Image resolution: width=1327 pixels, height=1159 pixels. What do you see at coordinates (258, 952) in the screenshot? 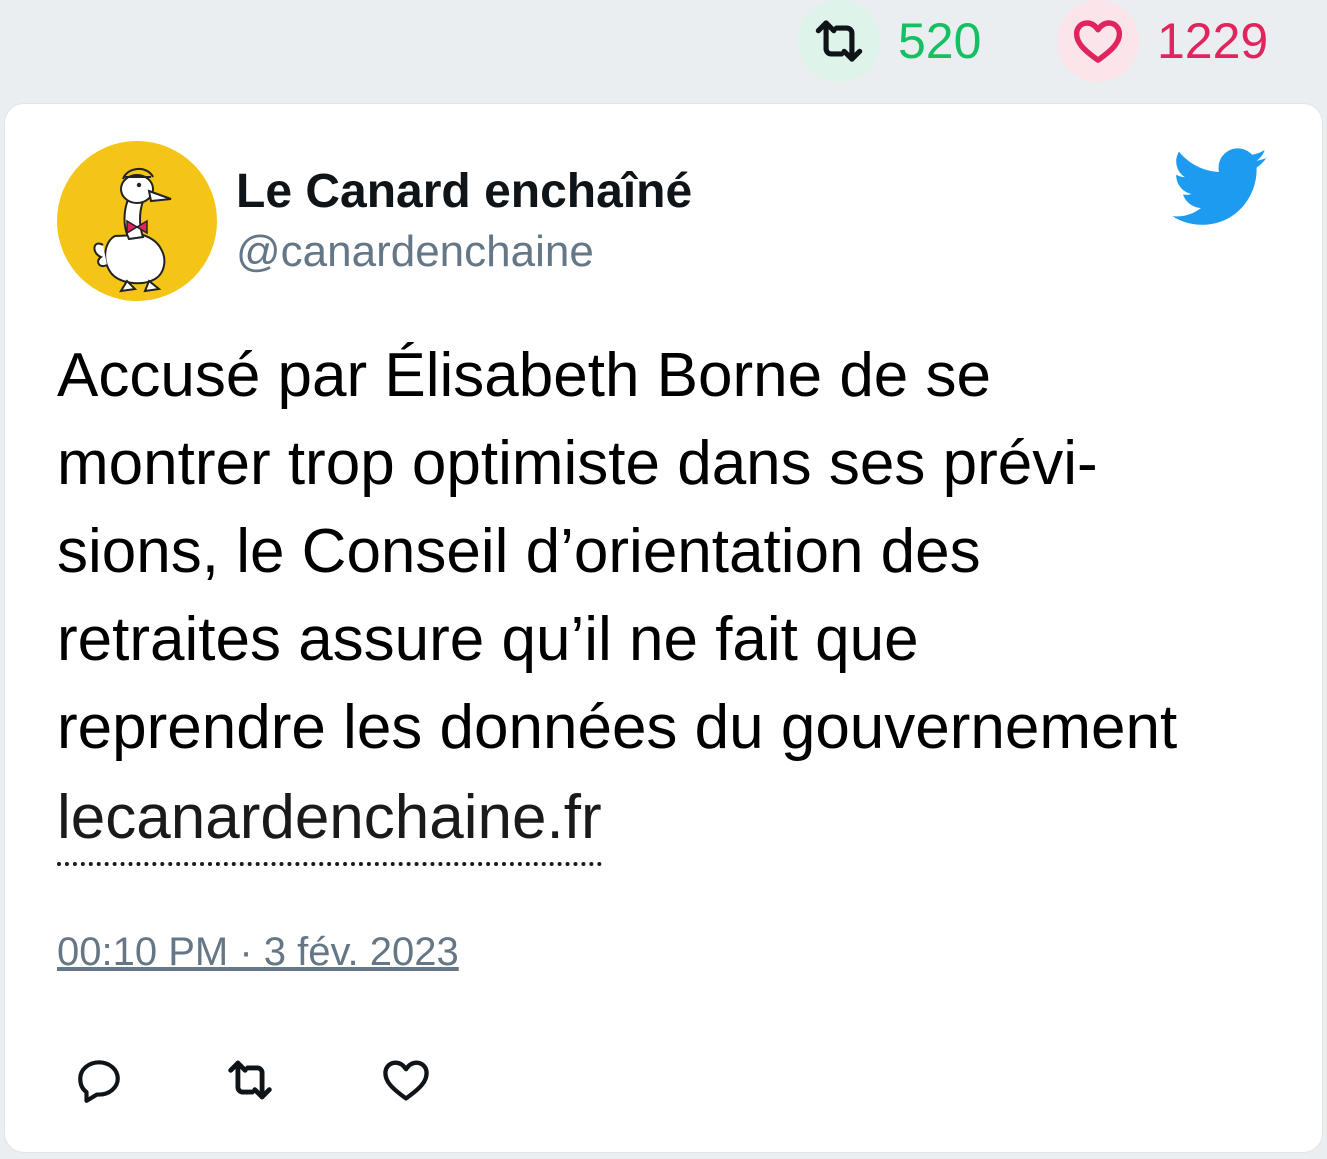
I see `tweet-timestamp: 00:10 PM · 3 fév. 2023` at bounding box center [258, 952].